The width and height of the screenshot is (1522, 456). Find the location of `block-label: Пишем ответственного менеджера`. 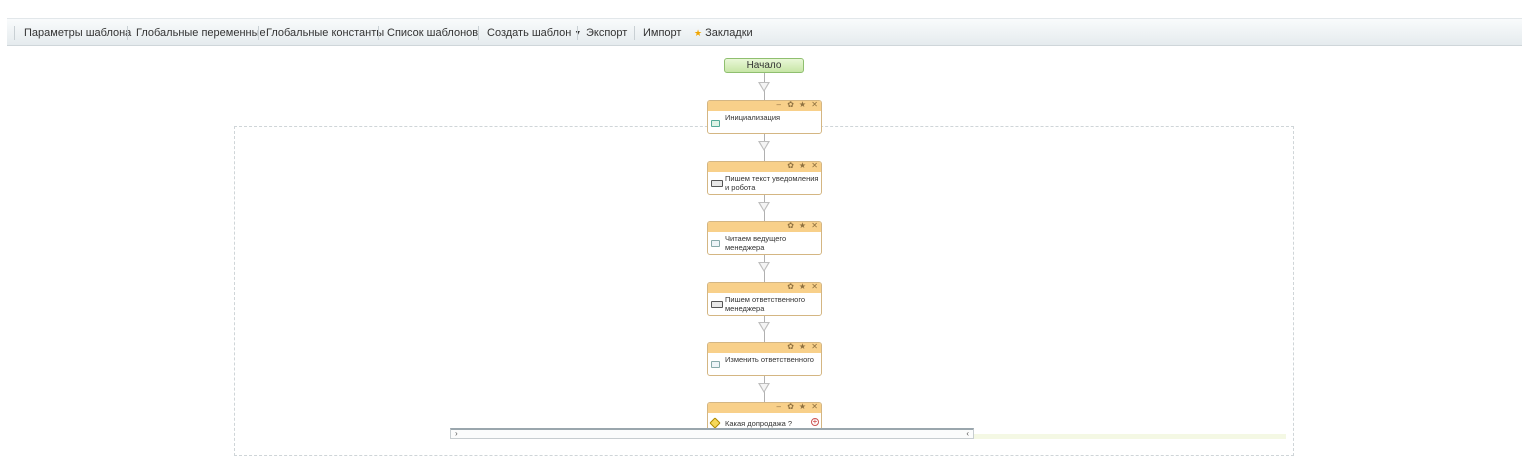

block-label: Пишем ответственного менеджера is located at coordinates (765, 304).